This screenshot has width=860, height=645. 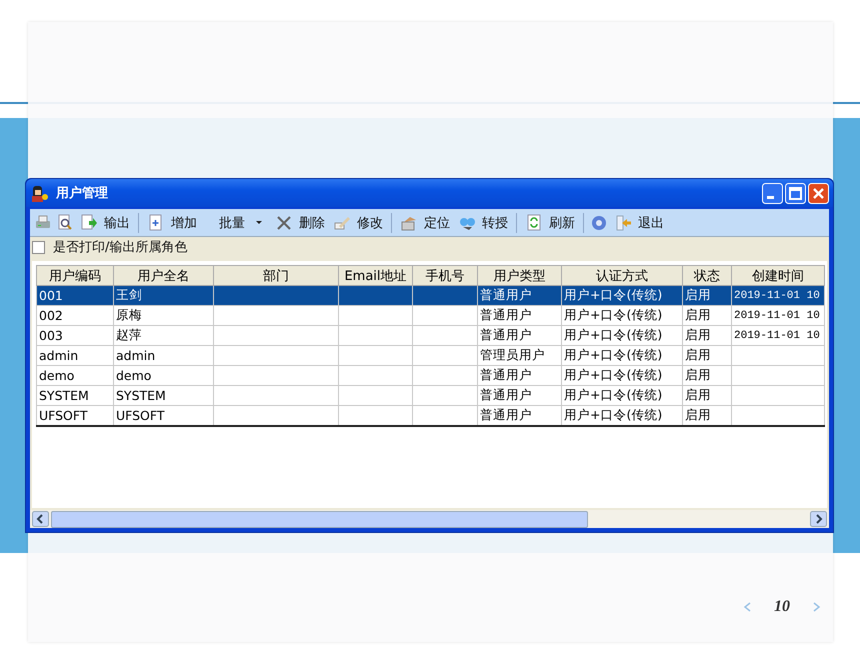 I want to click on page-number: 10, so click(x=782, y=607).